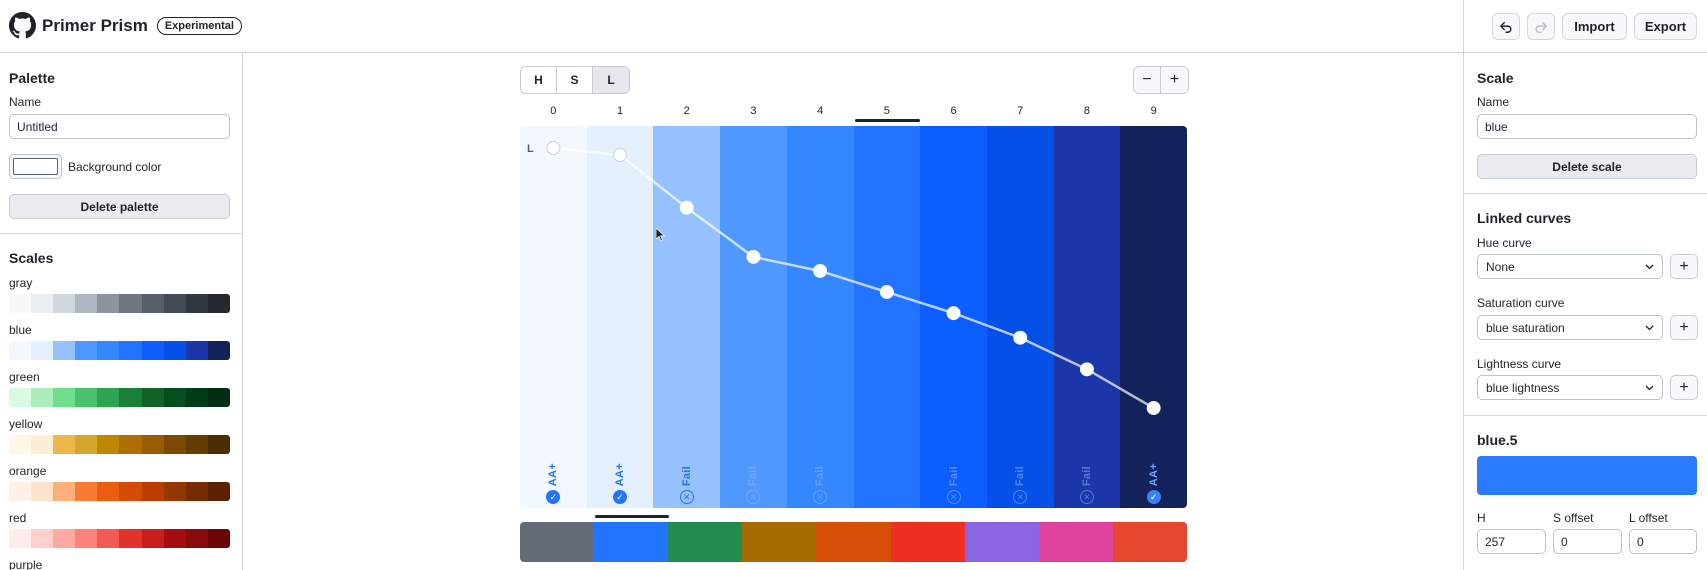 The width and height of the screenshot is (1707, 570). What do you see at coordinates (1570, 266) in the screenshot?
I see `hue-curve-select: None` at bounding box center [1570, 266].